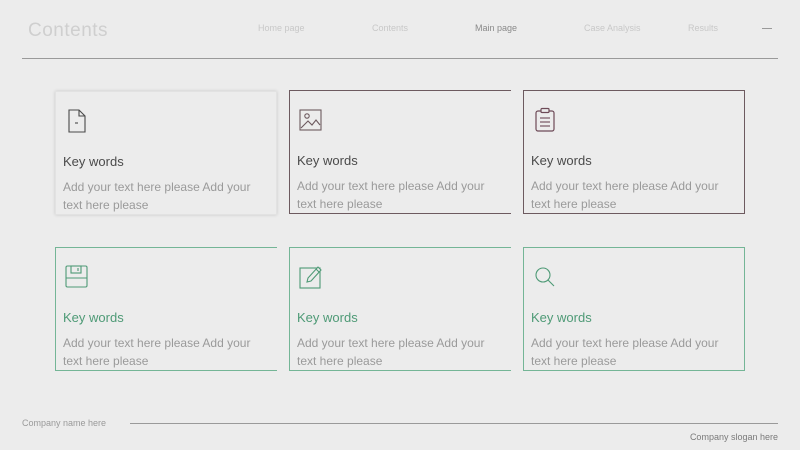 This screenshot has width=800, height=450. I want to click on header-divider, so click(400, 58).